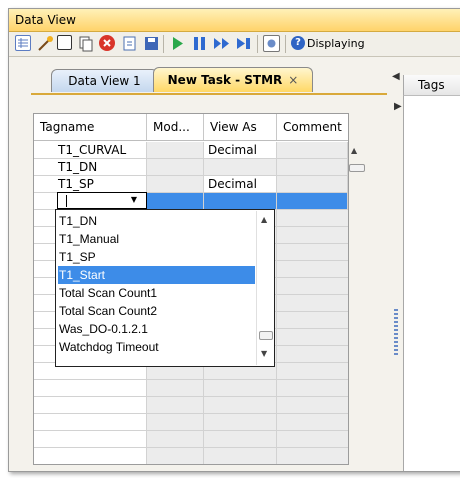 The width and height of the screenshot is (460, 478). I want to click on dropdown-item: T1_Manual, so click(156, 239).